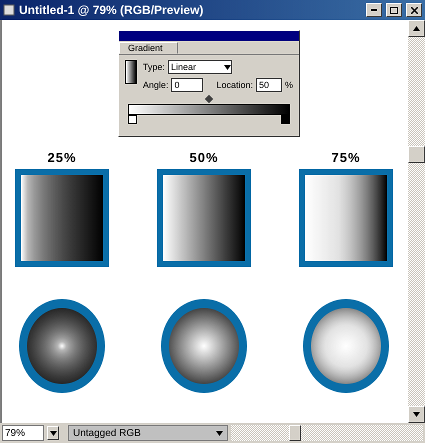 This screenshot has width=425, height=443. I want to click on vertical-scrollbar, so click(416, 221).